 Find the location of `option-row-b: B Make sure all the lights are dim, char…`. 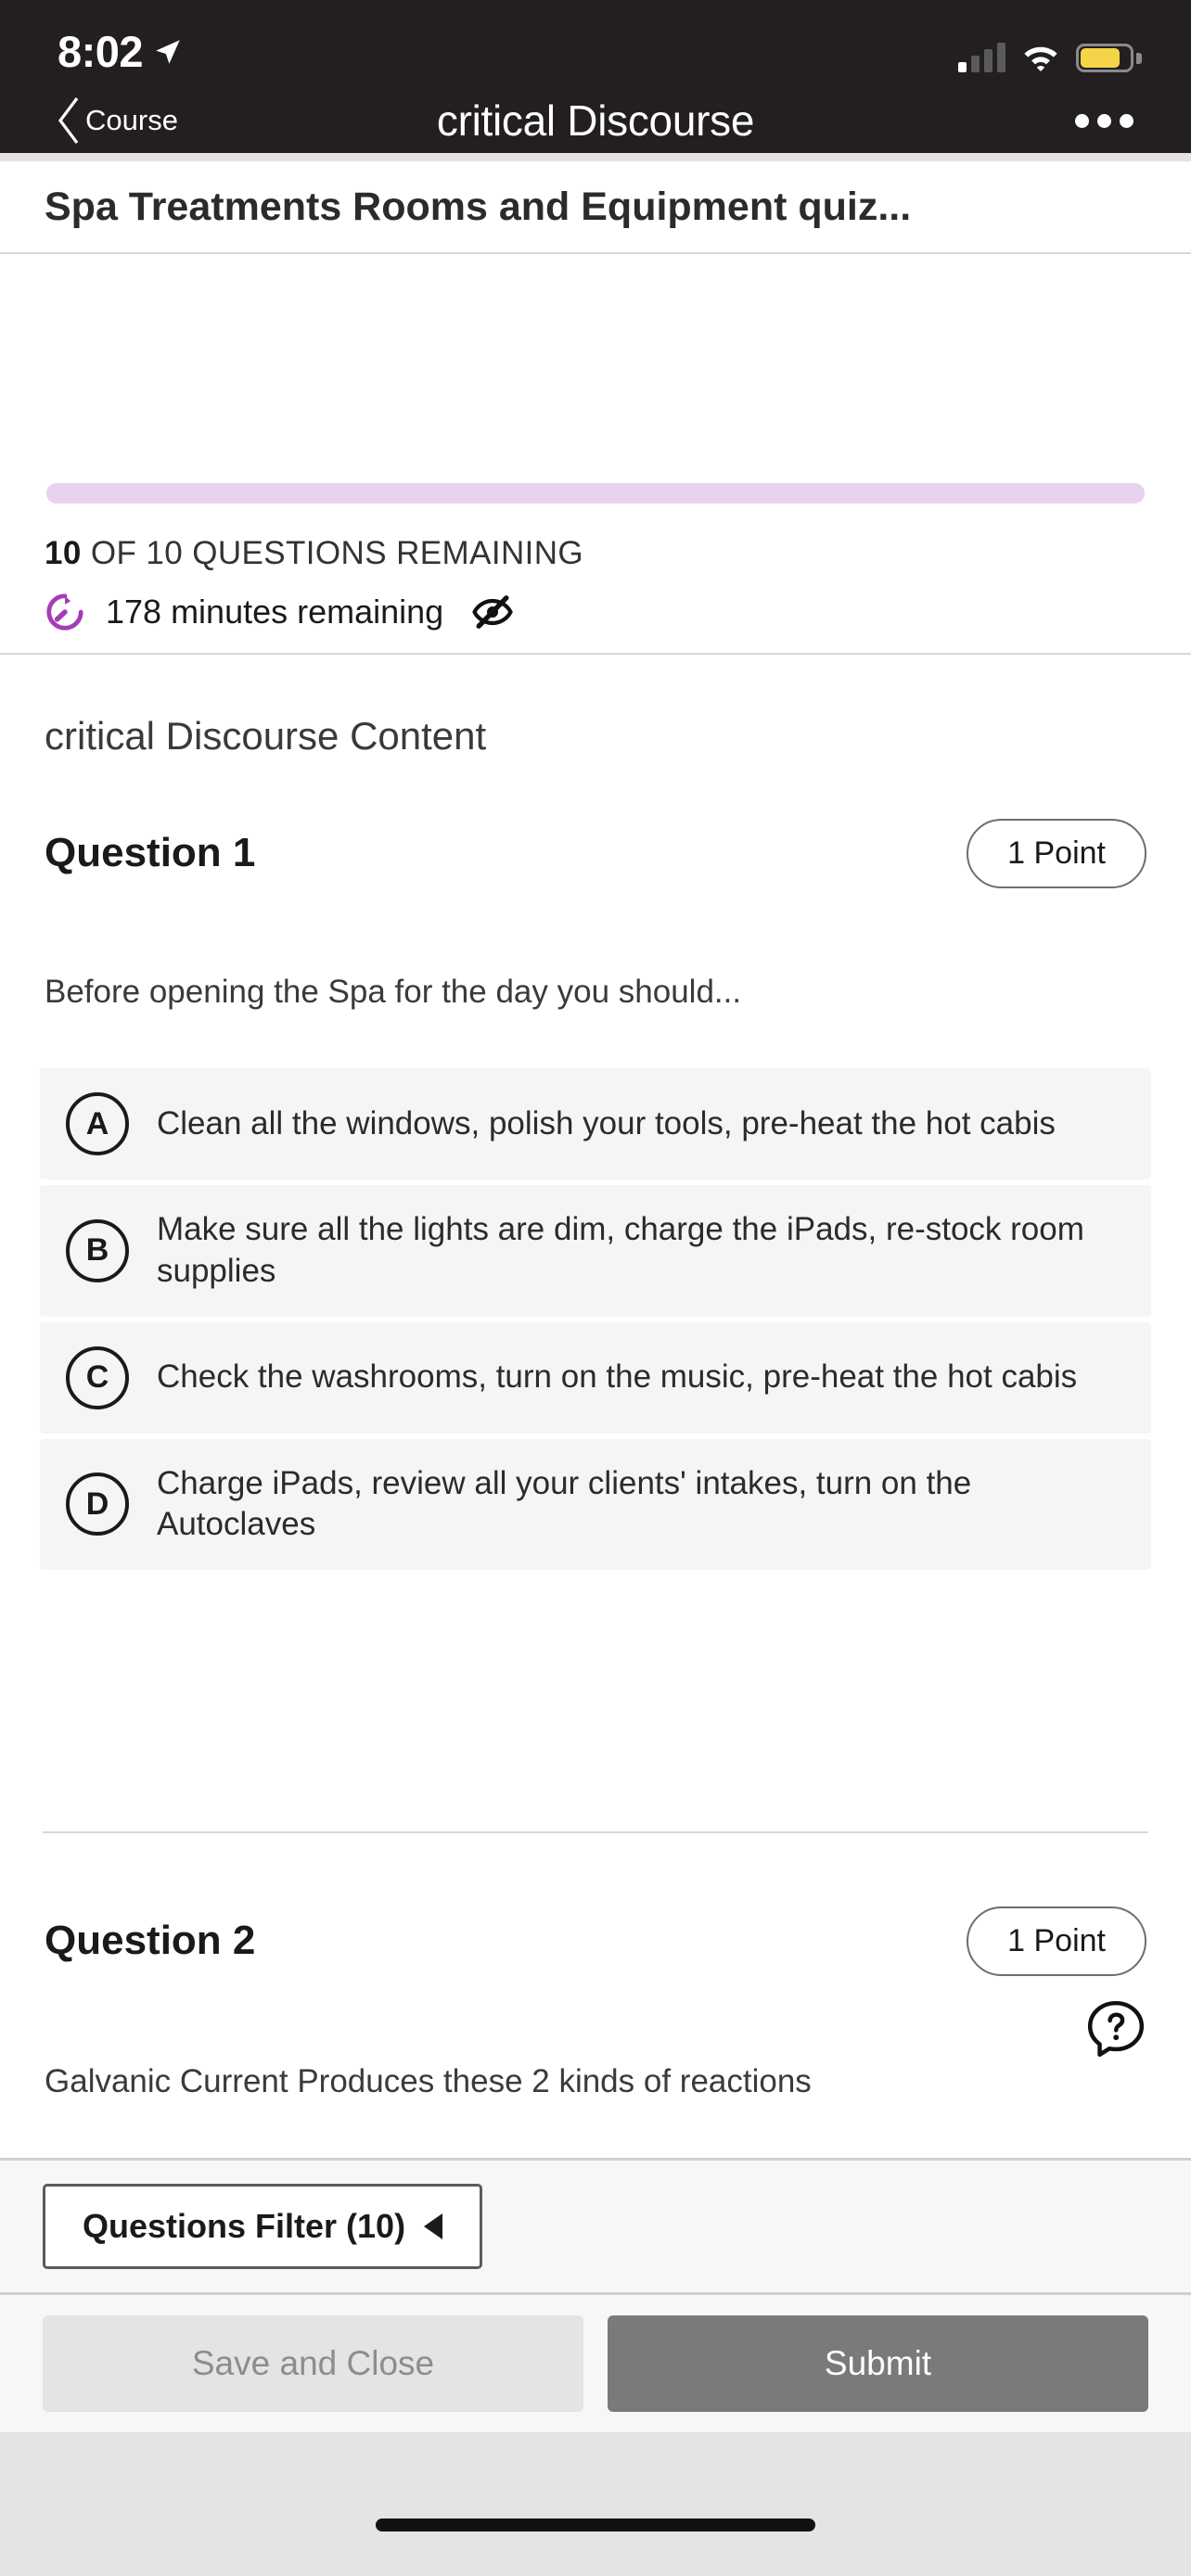

option-row-b: B Make sure all the lights are dim, char… is located at coordinates (595, 1251).